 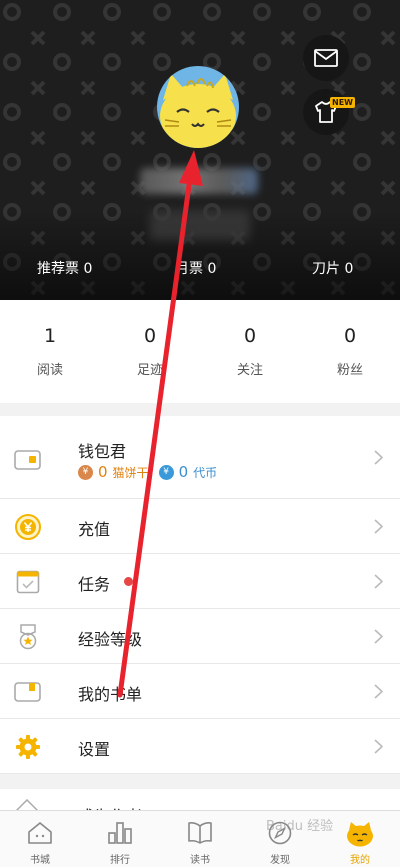 I want to click on menu-item-recharge: 充值, so click(x=200, y=526).